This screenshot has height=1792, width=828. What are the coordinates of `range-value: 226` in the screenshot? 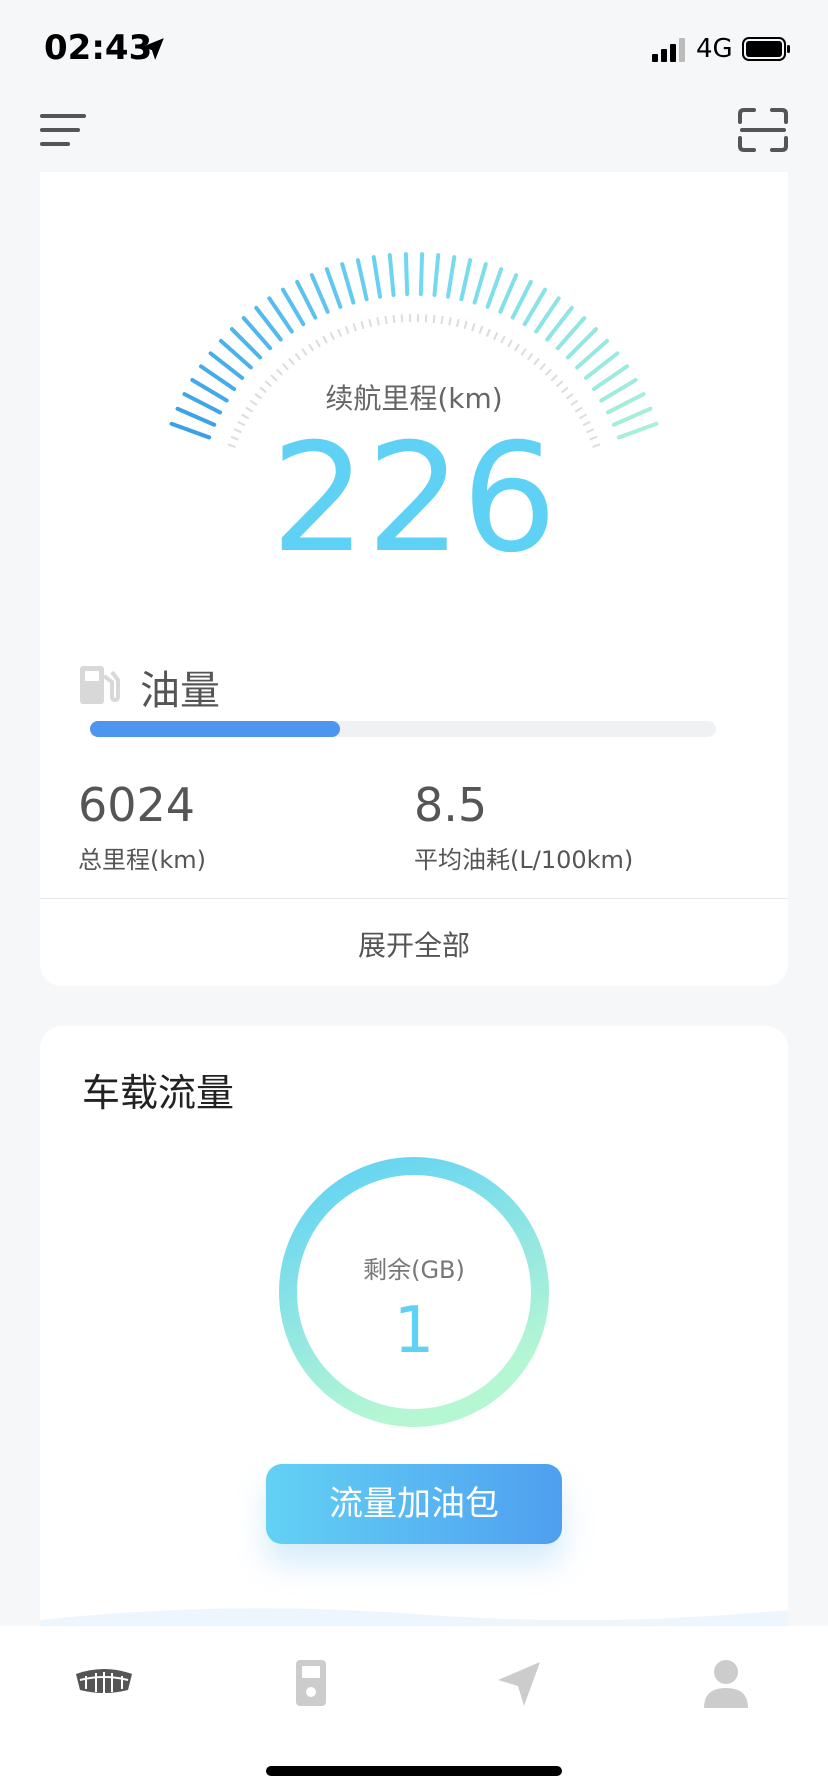 It's located at (414, 499).